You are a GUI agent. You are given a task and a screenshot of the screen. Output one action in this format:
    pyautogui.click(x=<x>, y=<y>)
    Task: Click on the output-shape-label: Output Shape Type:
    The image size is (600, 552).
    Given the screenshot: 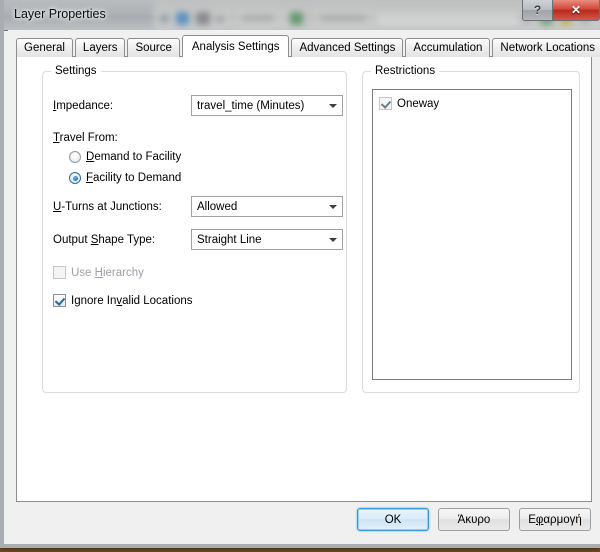 What is the action you would take?
    pyautogui.click(x=104, y=240)
    